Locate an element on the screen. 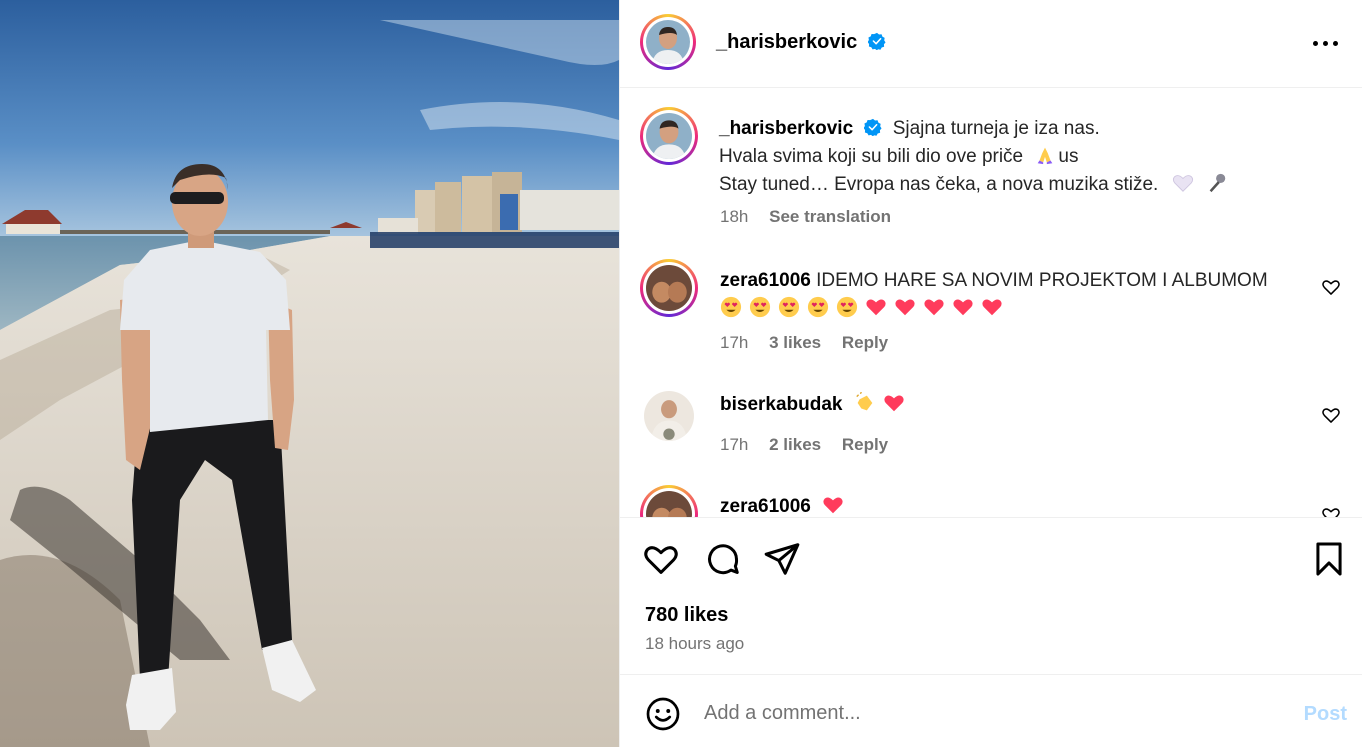 The height and width of the screenshot is (747, 1362). emoji-row is located at coordinates (865, 307).